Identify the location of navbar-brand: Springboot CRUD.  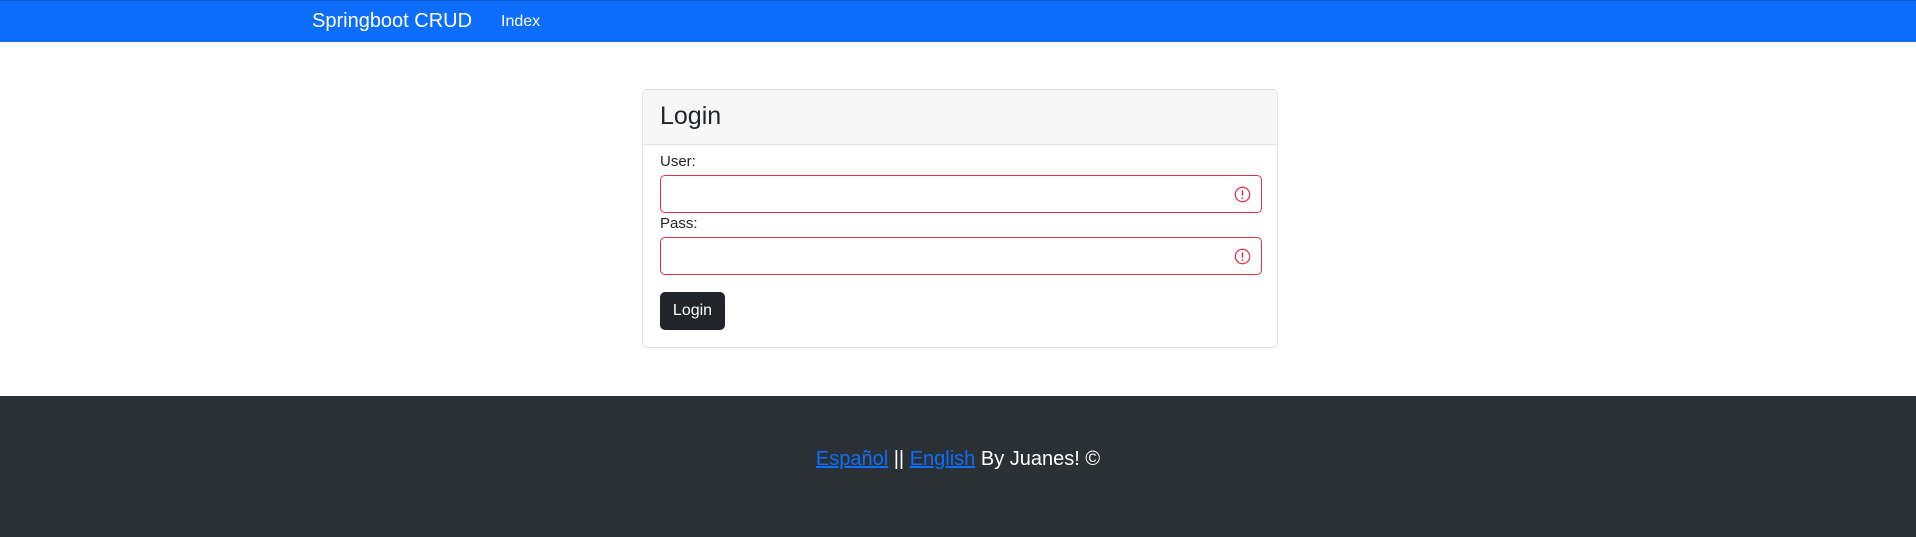
(392, 21).